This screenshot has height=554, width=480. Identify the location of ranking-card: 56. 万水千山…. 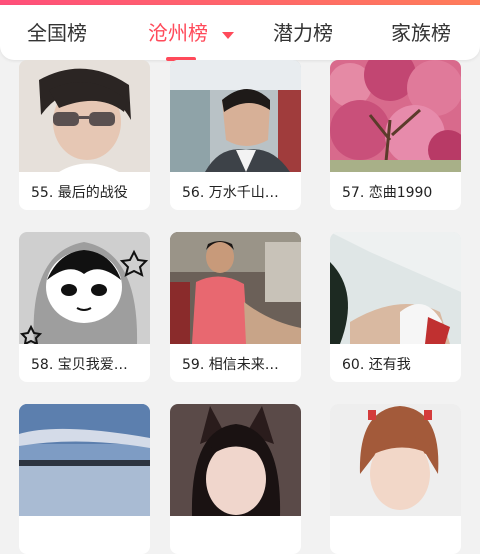
(235, 135).